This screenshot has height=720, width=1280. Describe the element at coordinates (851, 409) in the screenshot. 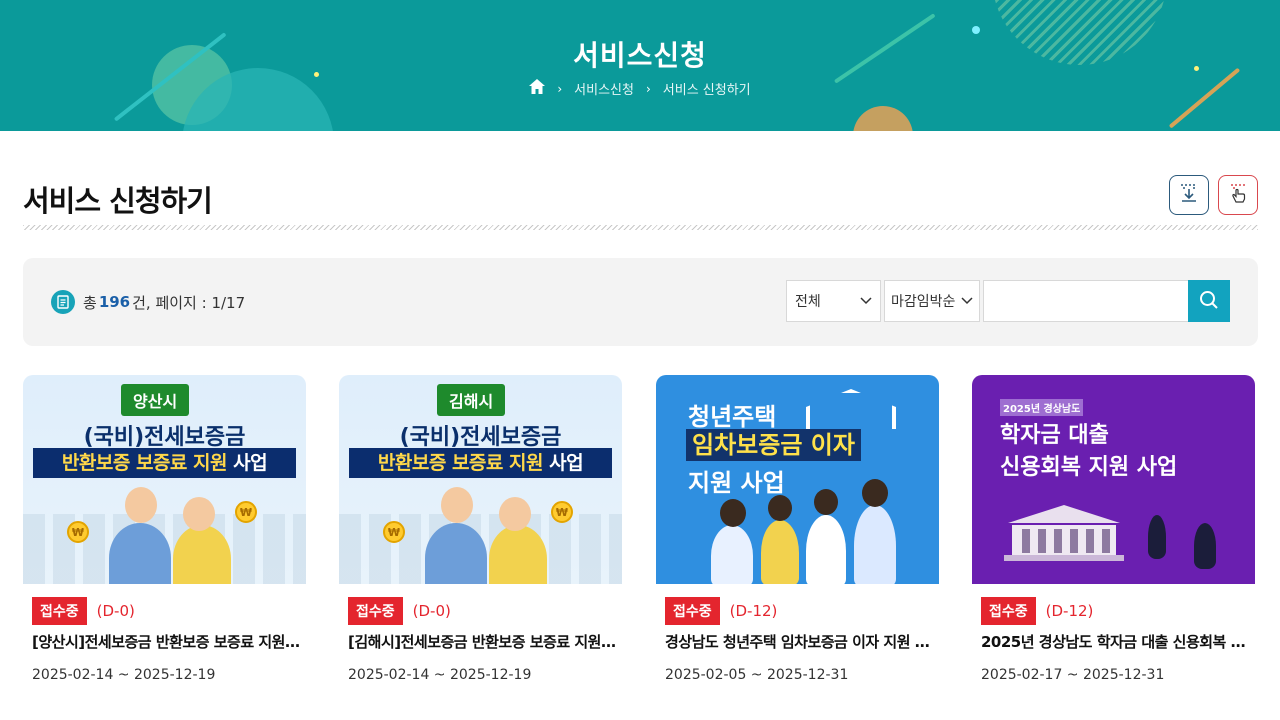

I see `house-icon` at that location.